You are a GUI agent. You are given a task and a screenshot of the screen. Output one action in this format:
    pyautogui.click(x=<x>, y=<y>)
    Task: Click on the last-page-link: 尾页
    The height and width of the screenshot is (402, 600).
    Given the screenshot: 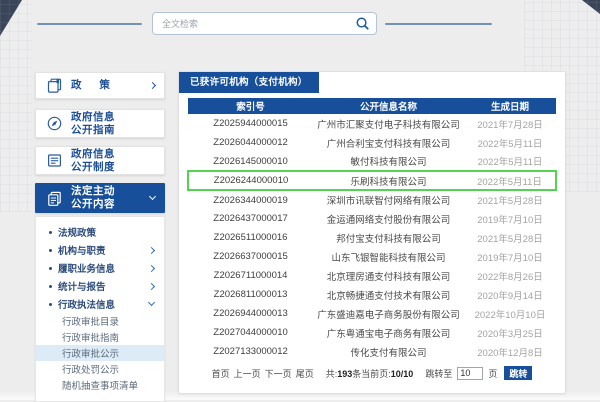 What is the action you would take?
    pyautogui.click(x=305, y=373)
    